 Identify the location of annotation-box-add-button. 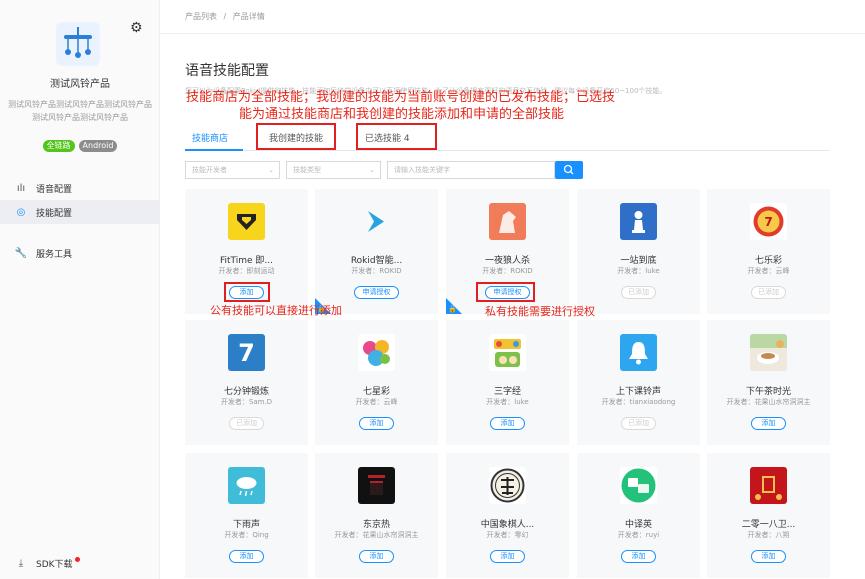
(247, 292).